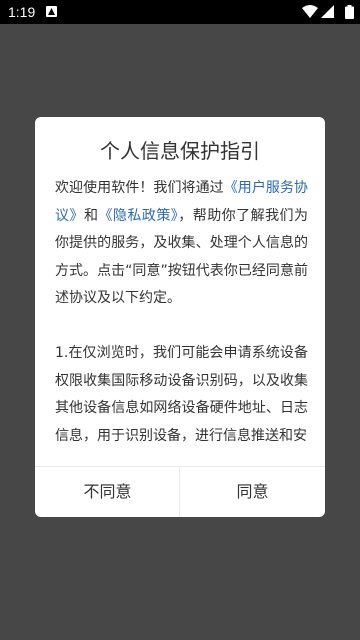 The height and width of the screenshot is (640, 360). What do you see at coordinates (107, 492) in the screenshot?
I see `disagree-button: 不同意` at bounding box center [107, 492].